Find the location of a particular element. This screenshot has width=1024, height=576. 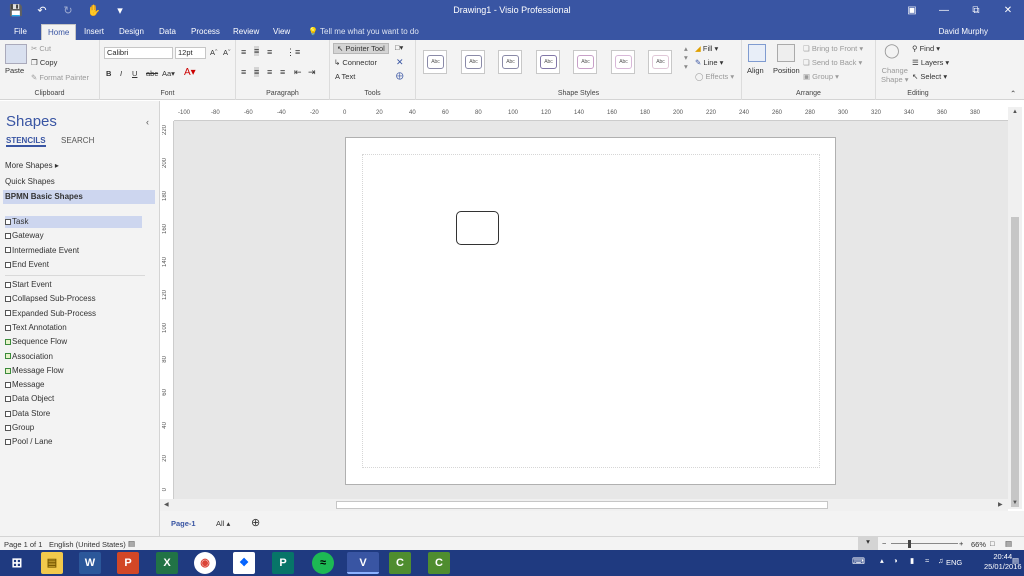

stencil-shape-item: Sequence Flow is located at coordinates (36, 342).